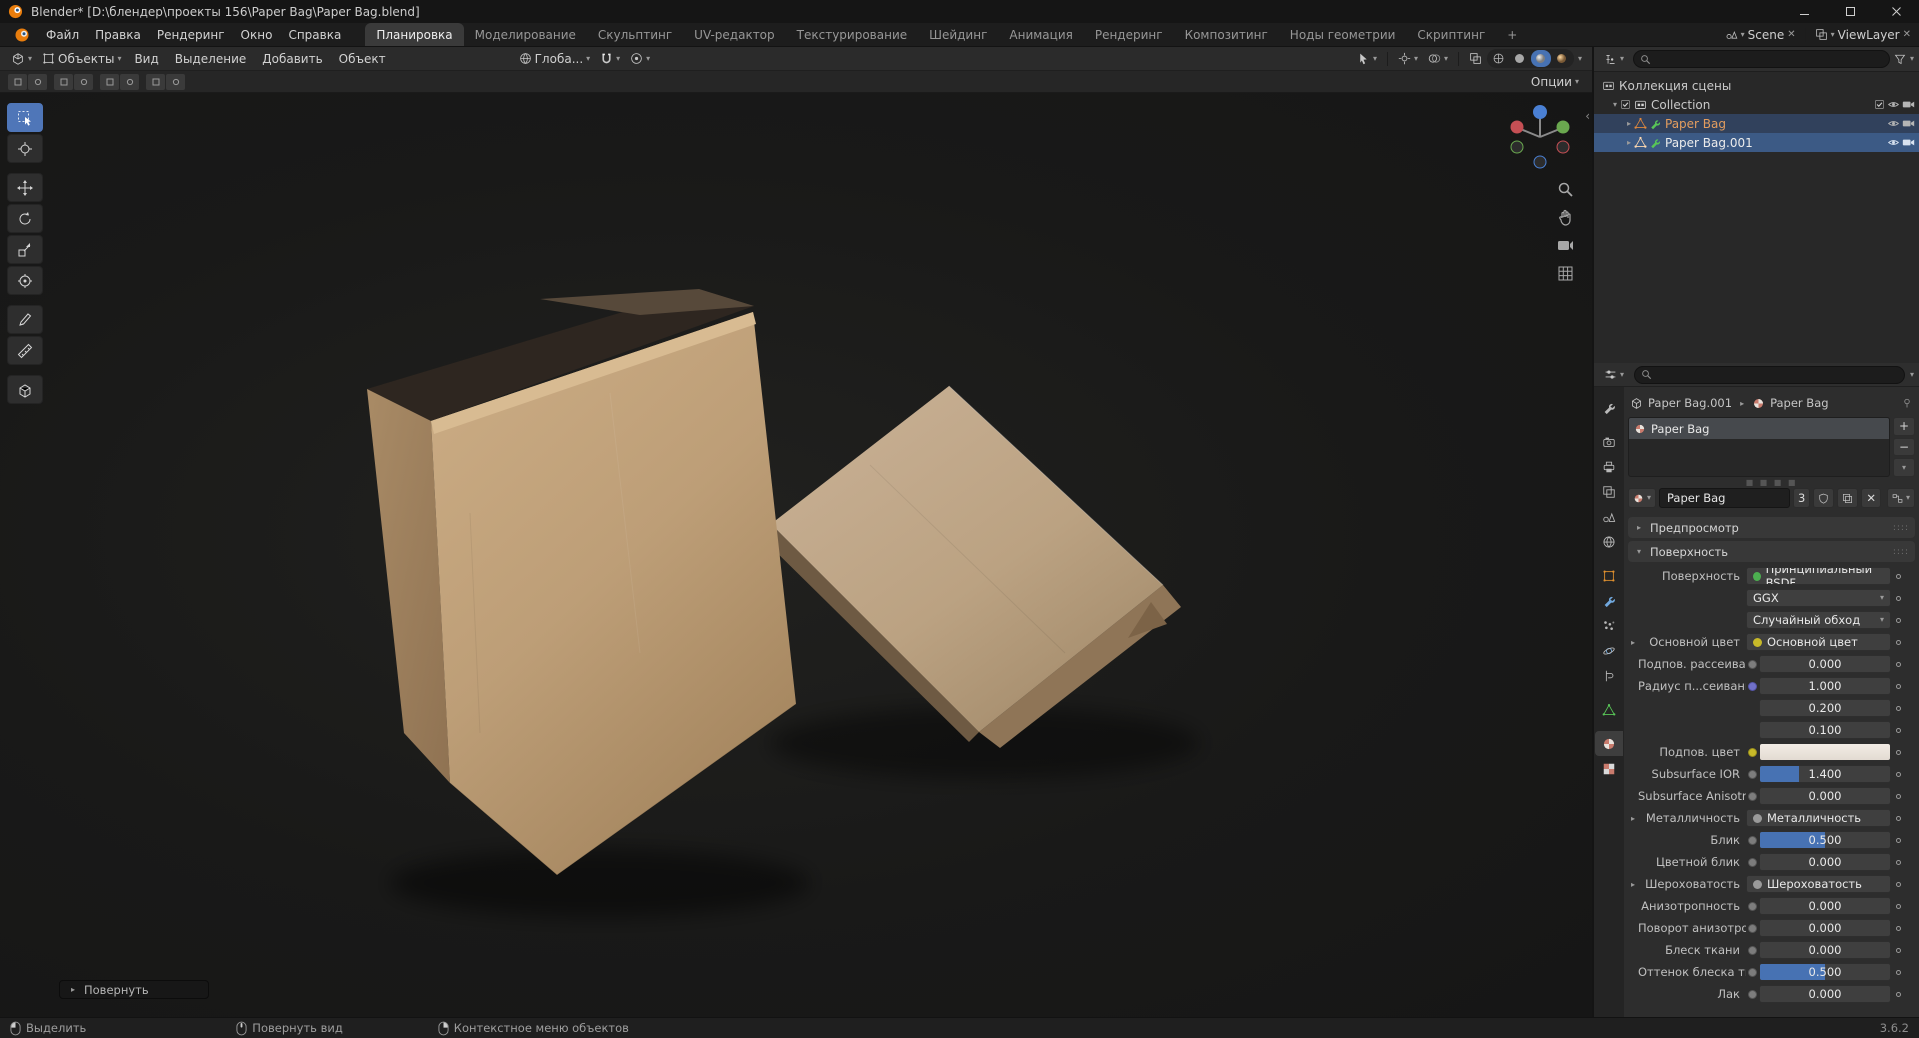  I want to click on checkbox-icon, so click(1625, 104).